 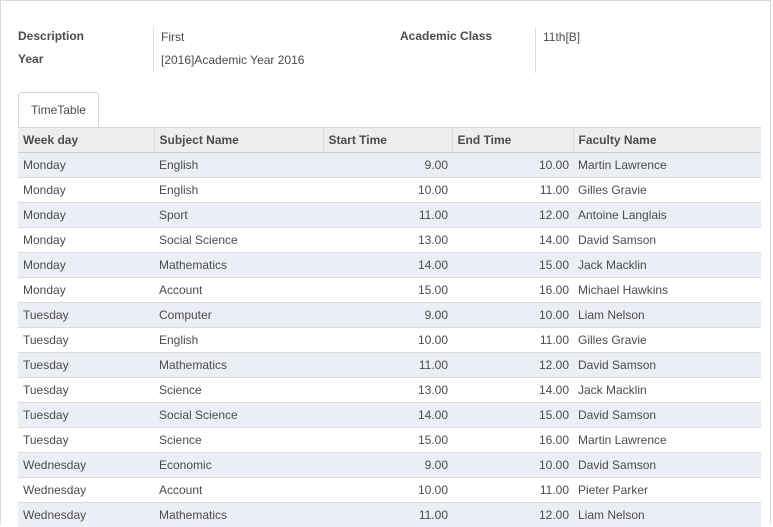 What do you see at coordinates (238, 465) in the screenshot?
I see `subject-name-cell: Economic` at bounding box center [238, 465].